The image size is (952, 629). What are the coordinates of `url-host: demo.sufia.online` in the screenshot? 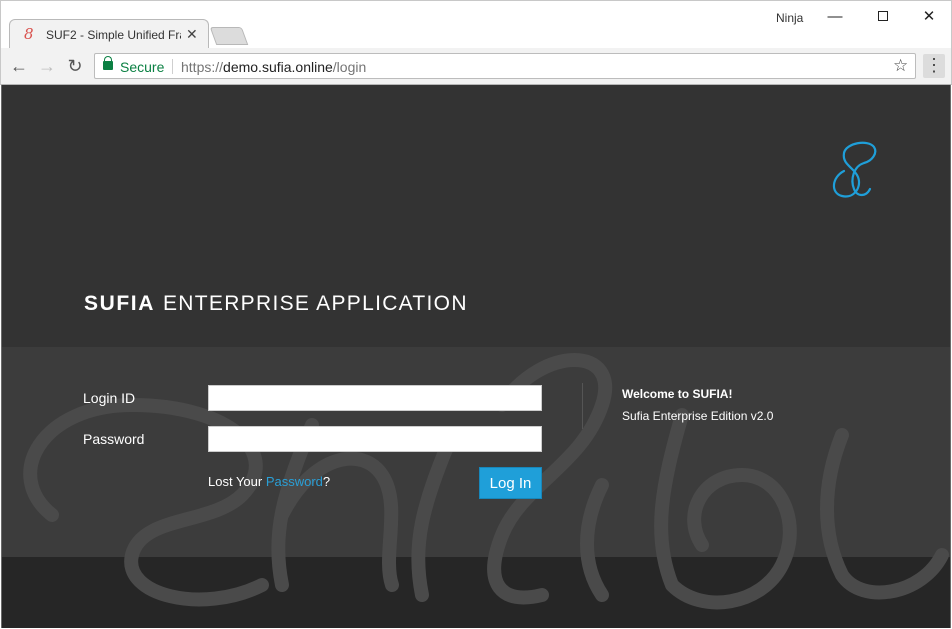 It's located at (278, 67).